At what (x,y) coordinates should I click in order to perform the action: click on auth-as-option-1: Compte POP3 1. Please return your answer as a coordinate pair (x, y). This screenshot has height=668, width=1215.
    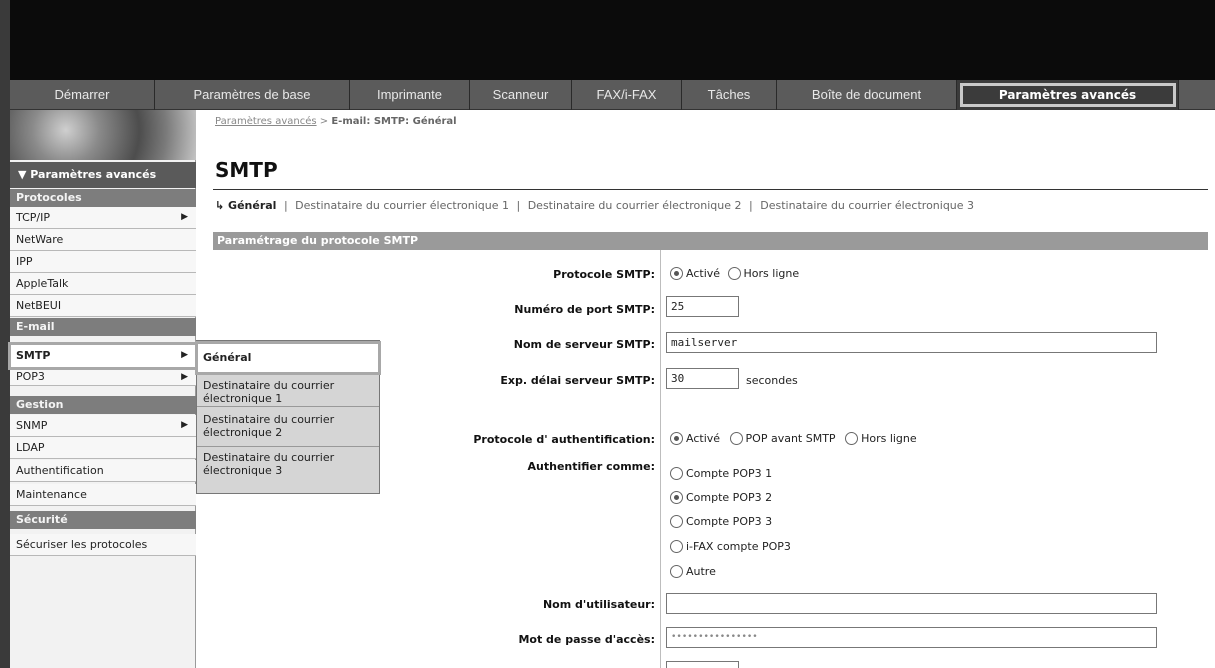
    Looking at the image, I should click on (721, 473).